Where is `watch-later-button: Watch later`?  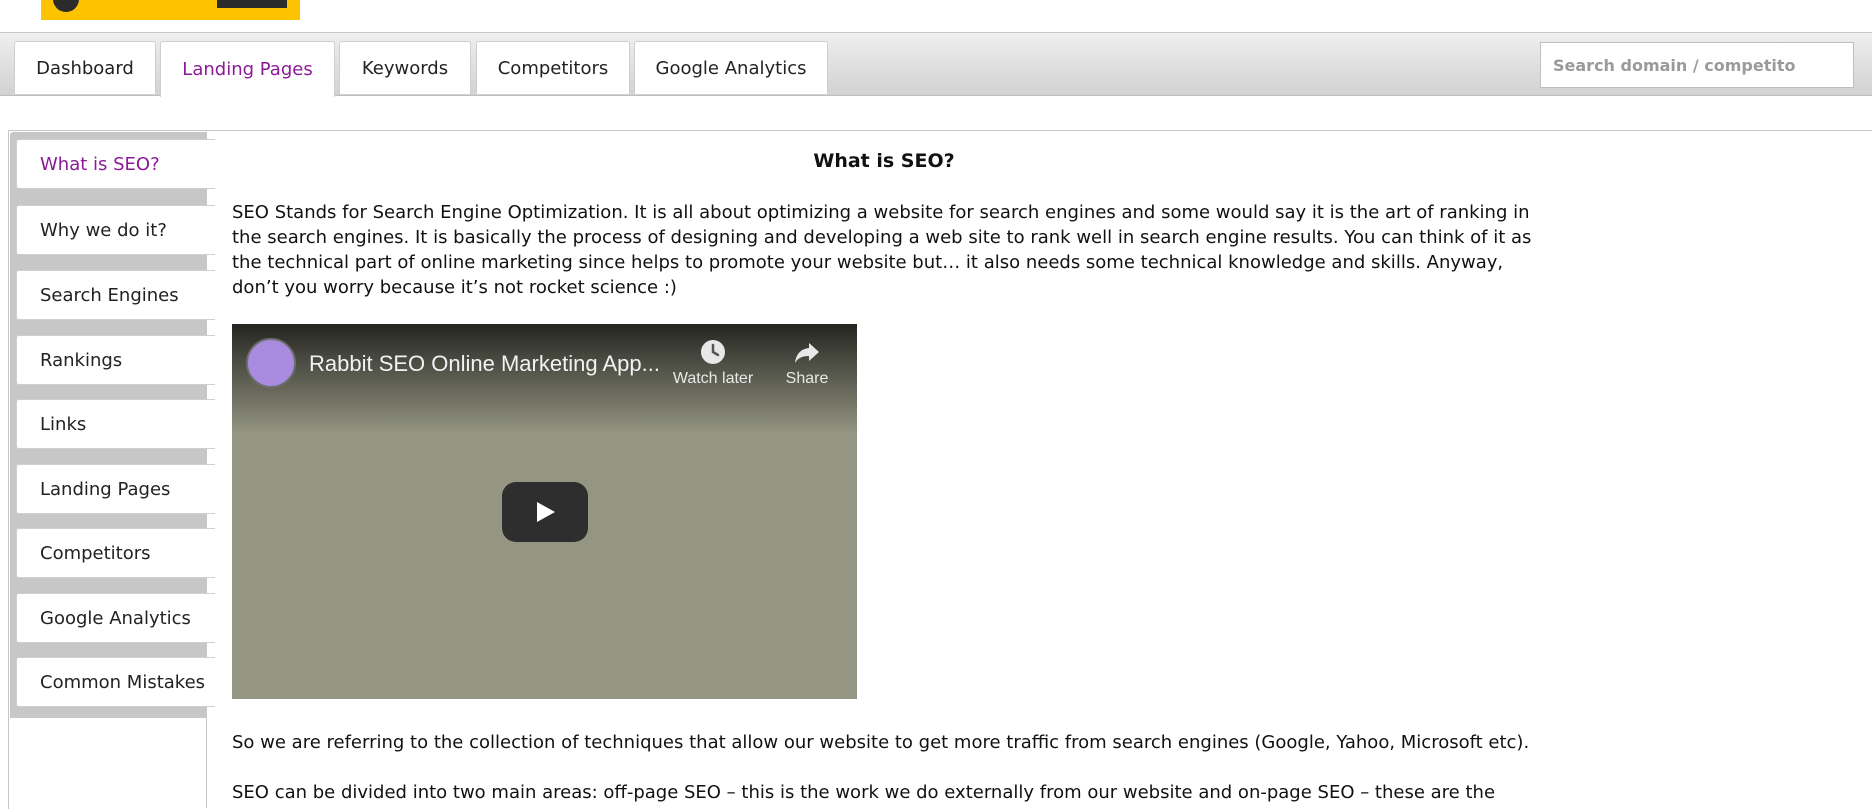 watch-later-button: Watch later is located at coordinates (713, 363).